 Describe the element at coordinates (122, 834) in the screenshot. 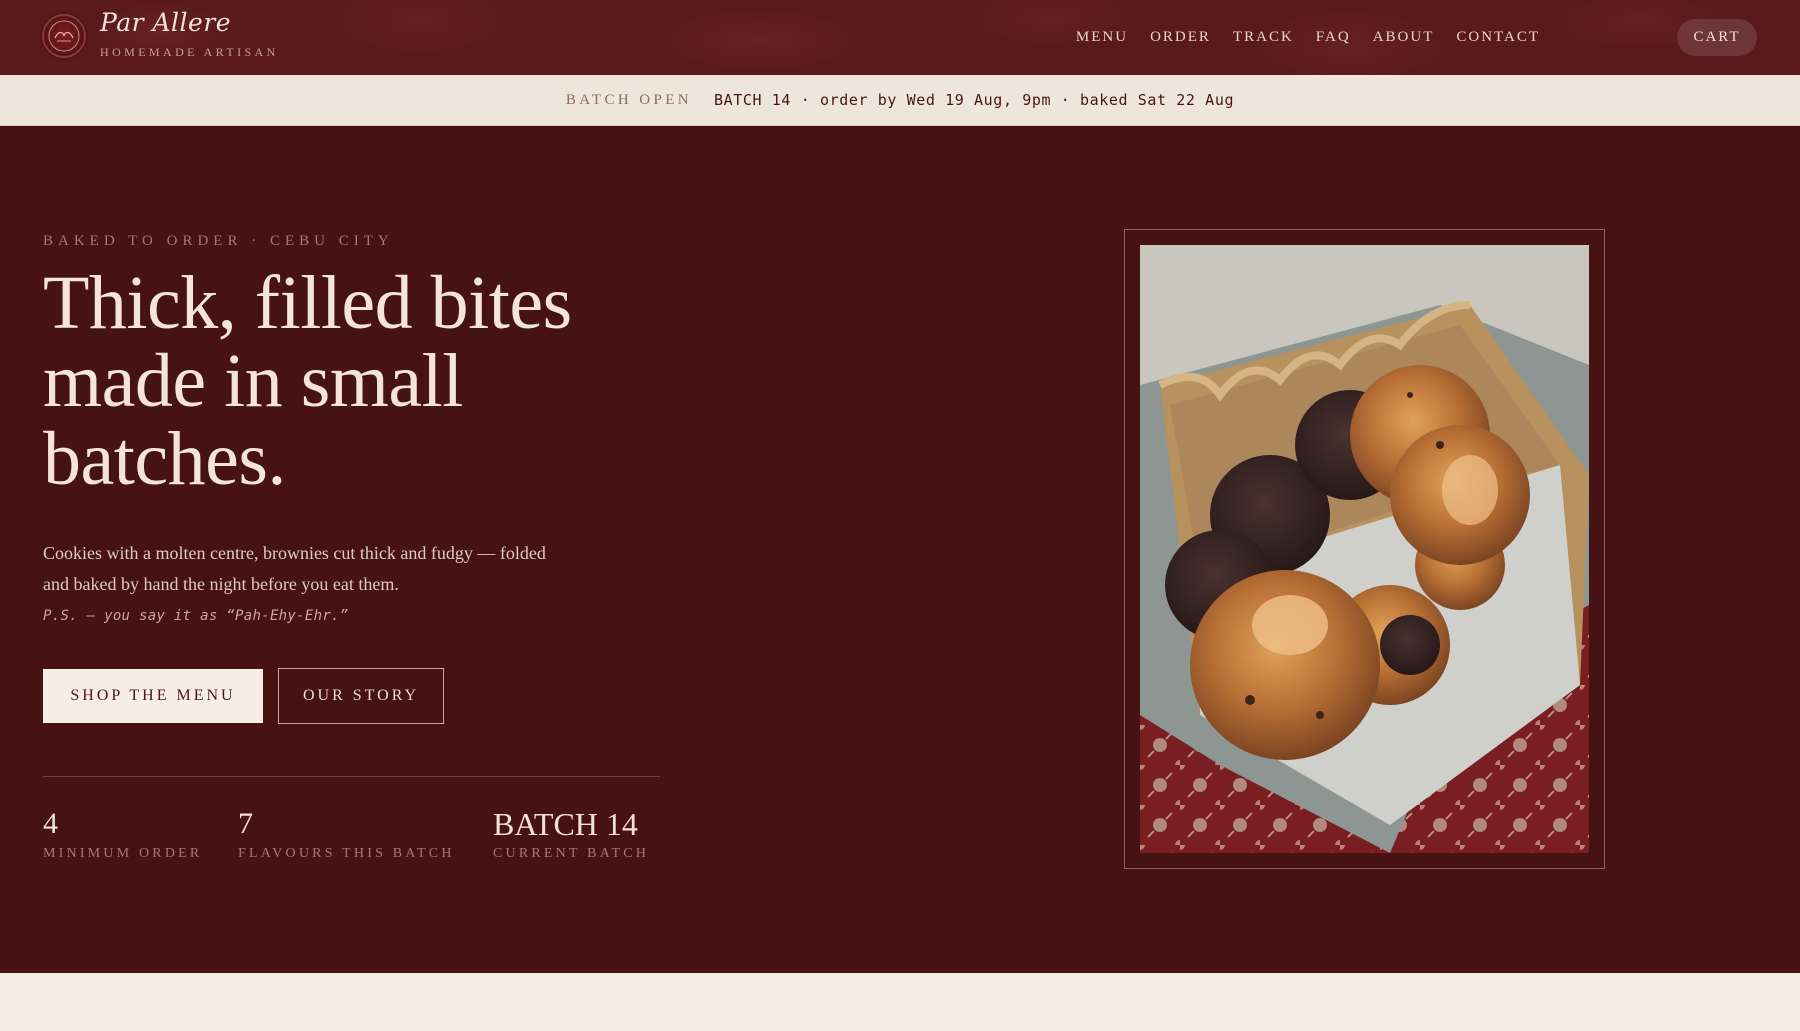

I see `stat-minimum-order: 4 MINIMUM ORDER` at that location.